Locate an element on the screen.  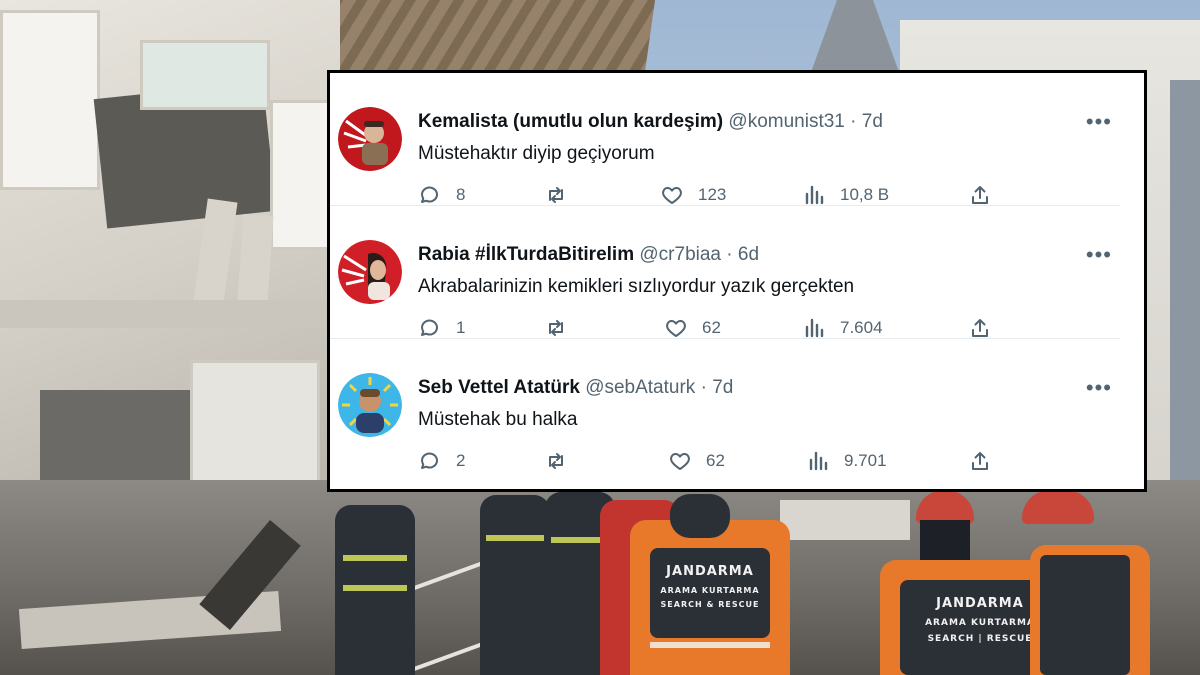
view-count: 9.701 is located at coordinates (865, 460).